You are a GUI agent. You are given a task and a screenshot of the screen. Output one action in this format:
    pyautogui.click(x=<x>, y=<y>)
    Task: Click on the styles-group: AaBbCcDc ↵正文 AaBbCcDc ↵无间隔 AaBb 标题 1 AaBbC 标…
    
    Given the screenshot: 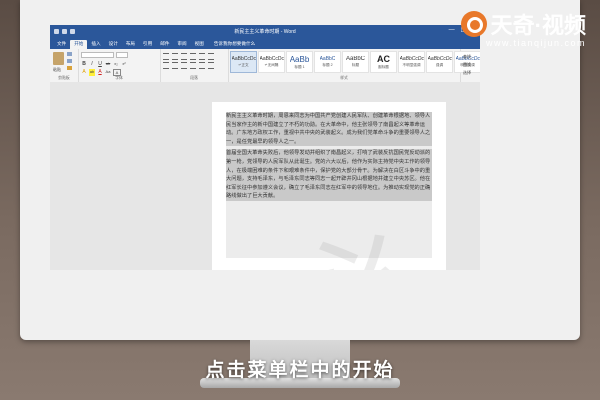 What is the action you would take?
    pyautogui.click(x=354, y=65)
    